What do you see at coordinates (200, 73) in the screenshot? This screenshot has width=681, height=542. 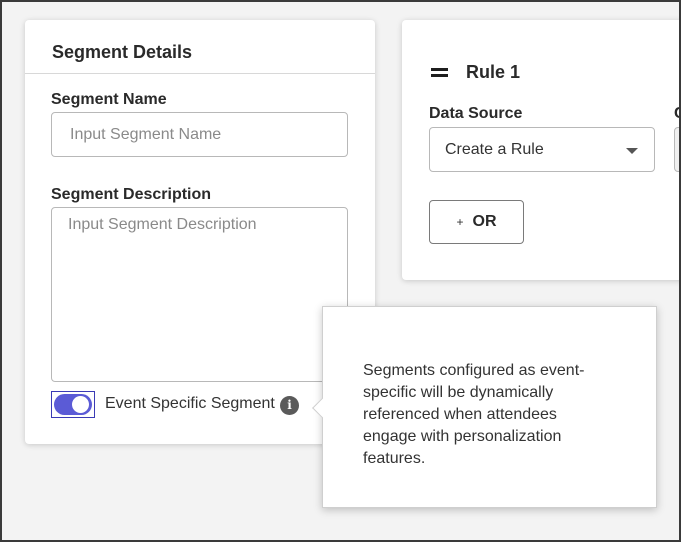 I see `segment-details-divider` at bounding box center [200, 73].